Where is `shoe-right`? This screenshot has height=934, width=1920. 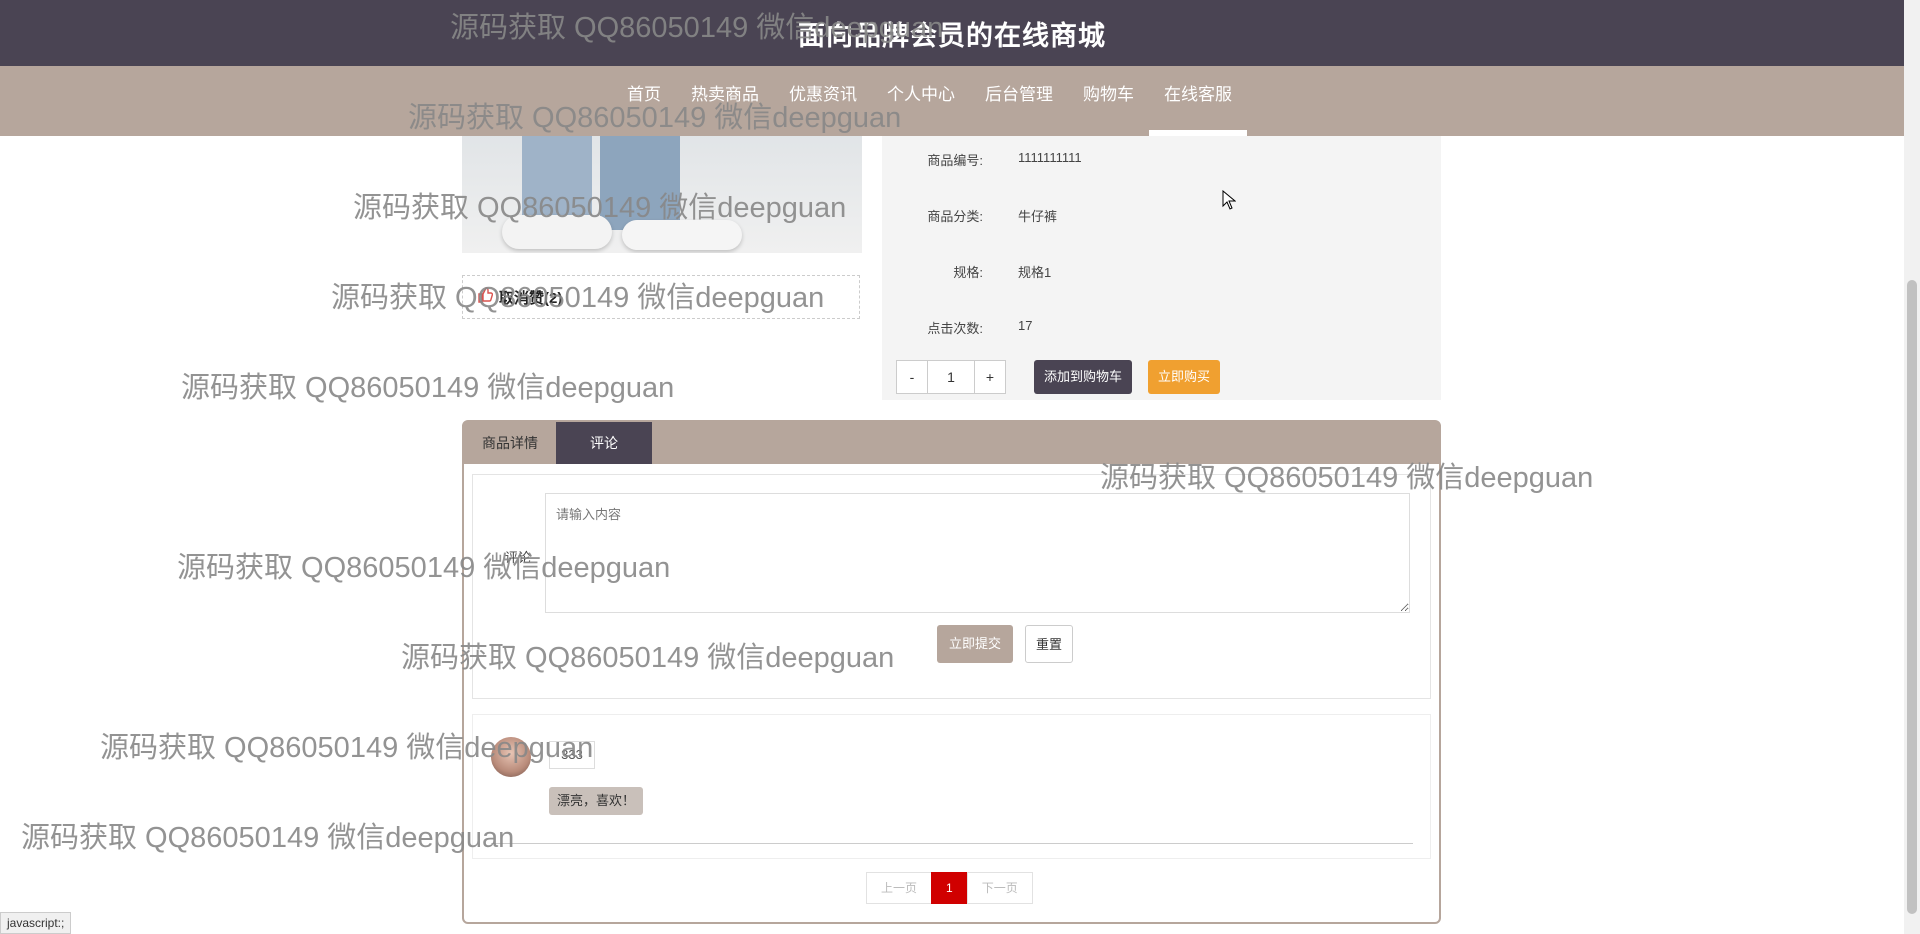 shoe-right is located at coordinates (682, 235).